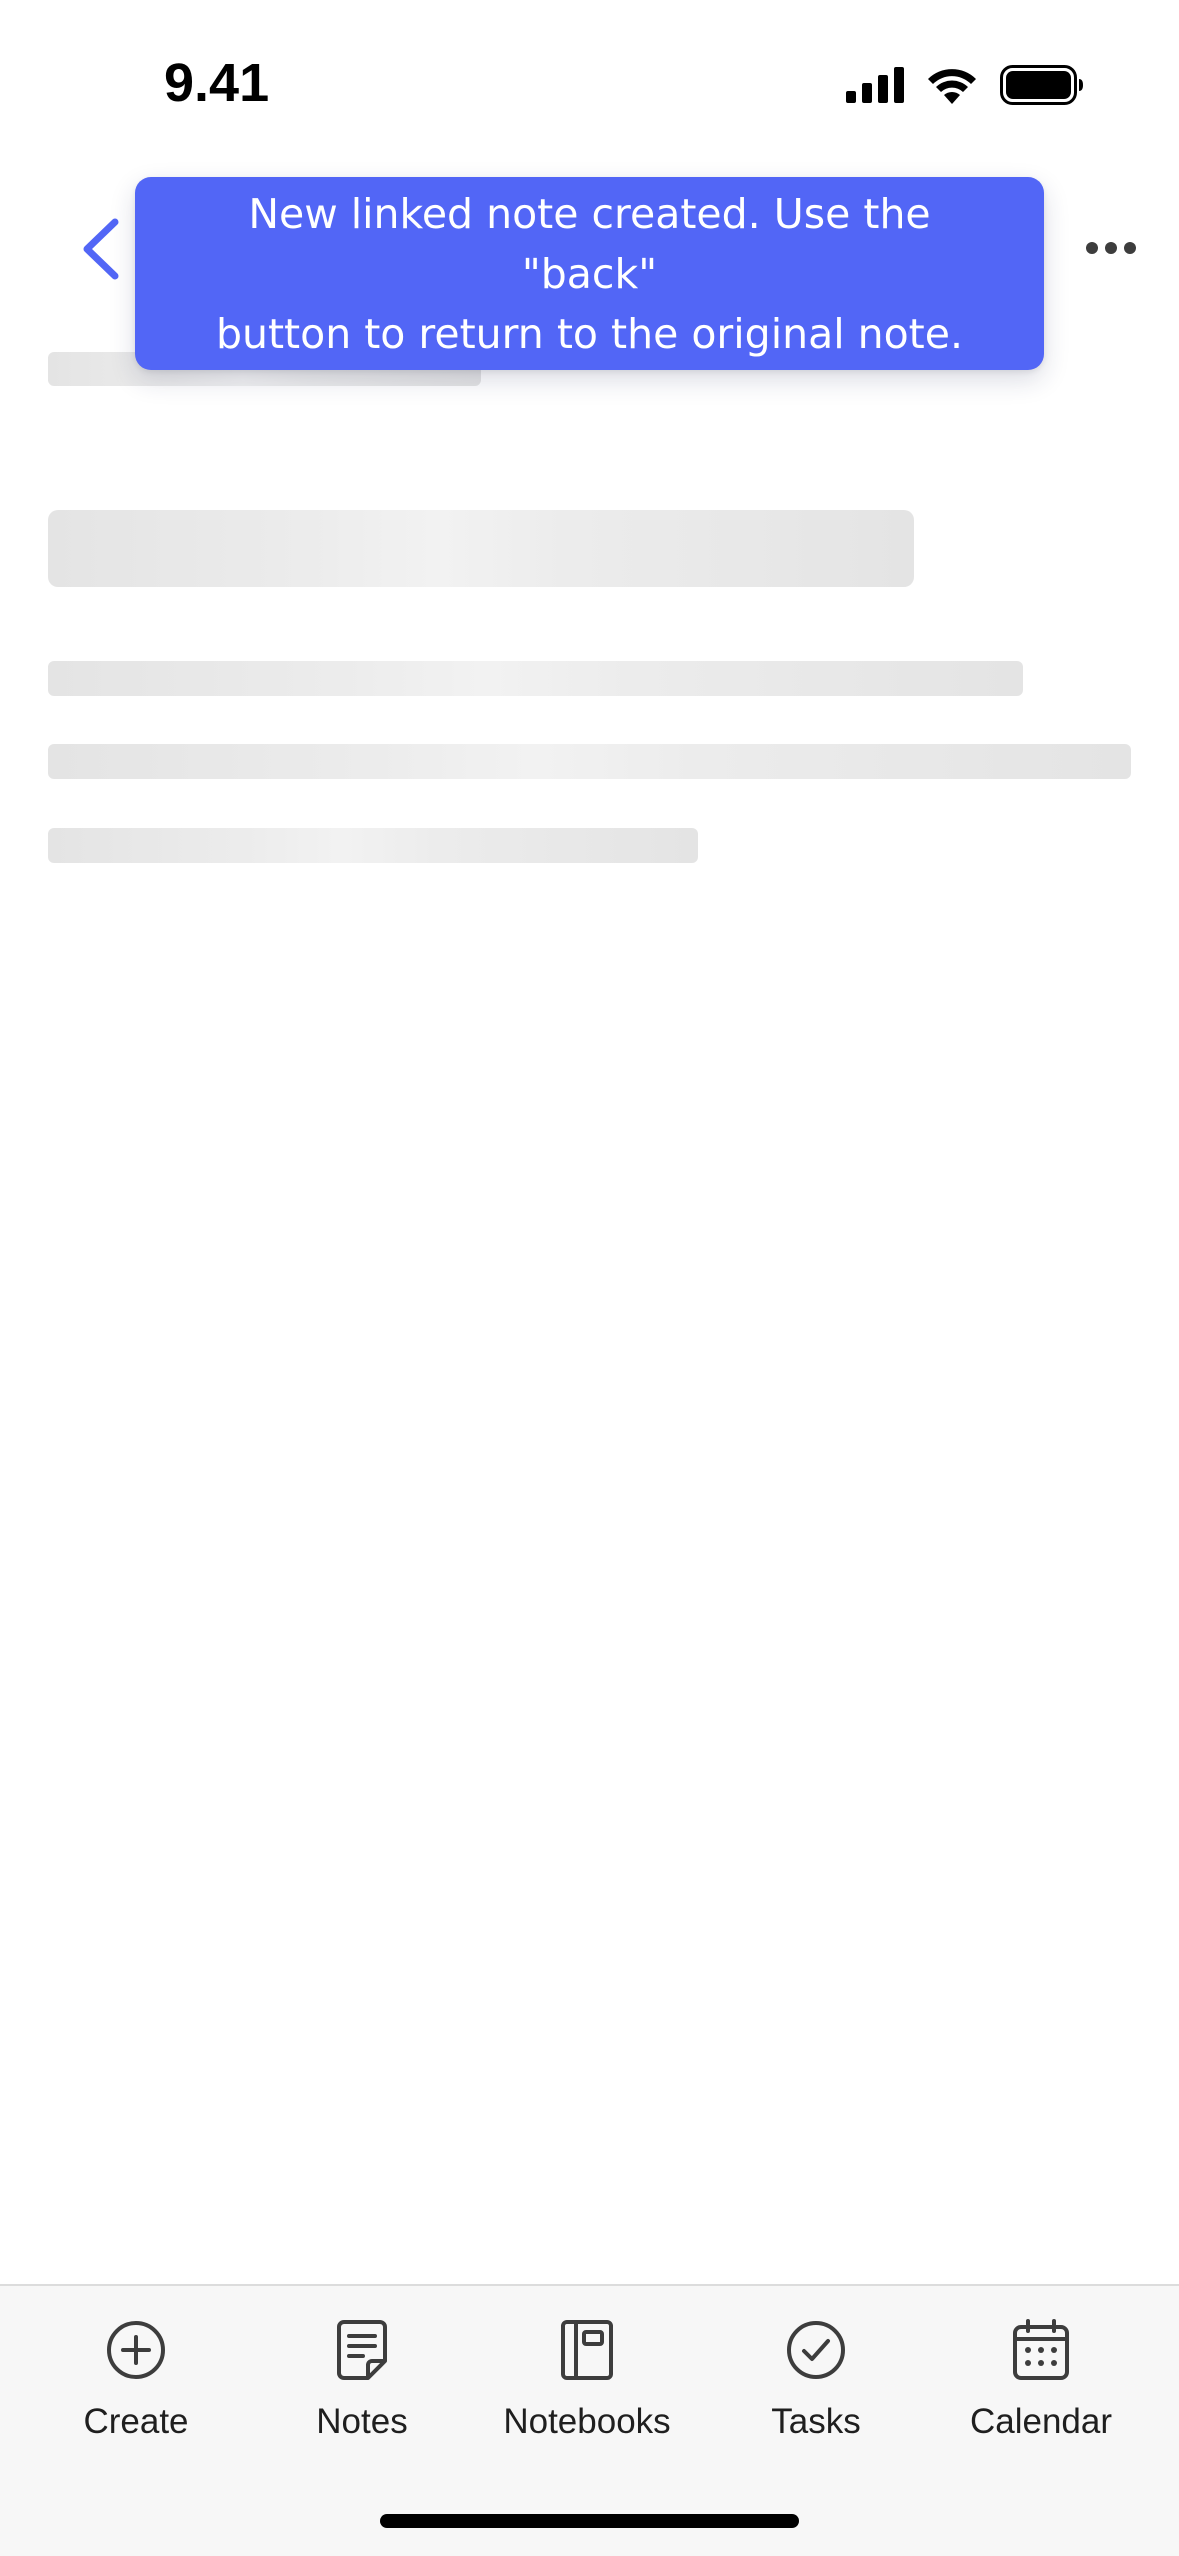 The height and width of the screenshot is (2556, 1179). What do you see at coordinates (136, 2350) in the screenshot?
I see `plus-circle-icon` at bounding box center [136, 2350].